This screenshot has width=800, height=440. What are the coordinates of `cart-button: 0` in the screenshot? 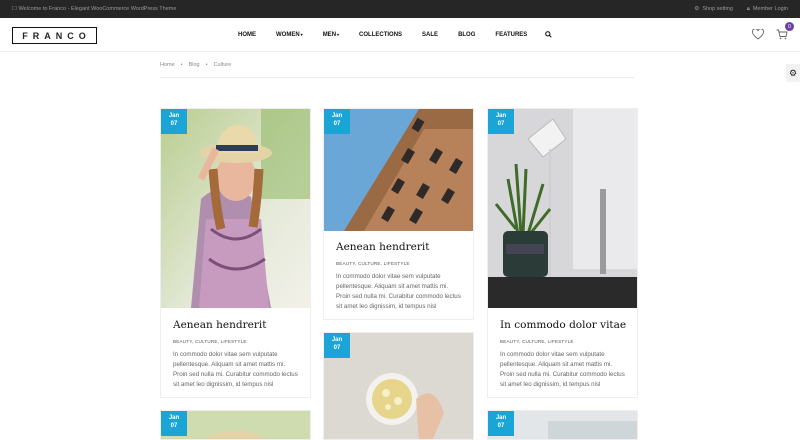 It's located at (785, 33).